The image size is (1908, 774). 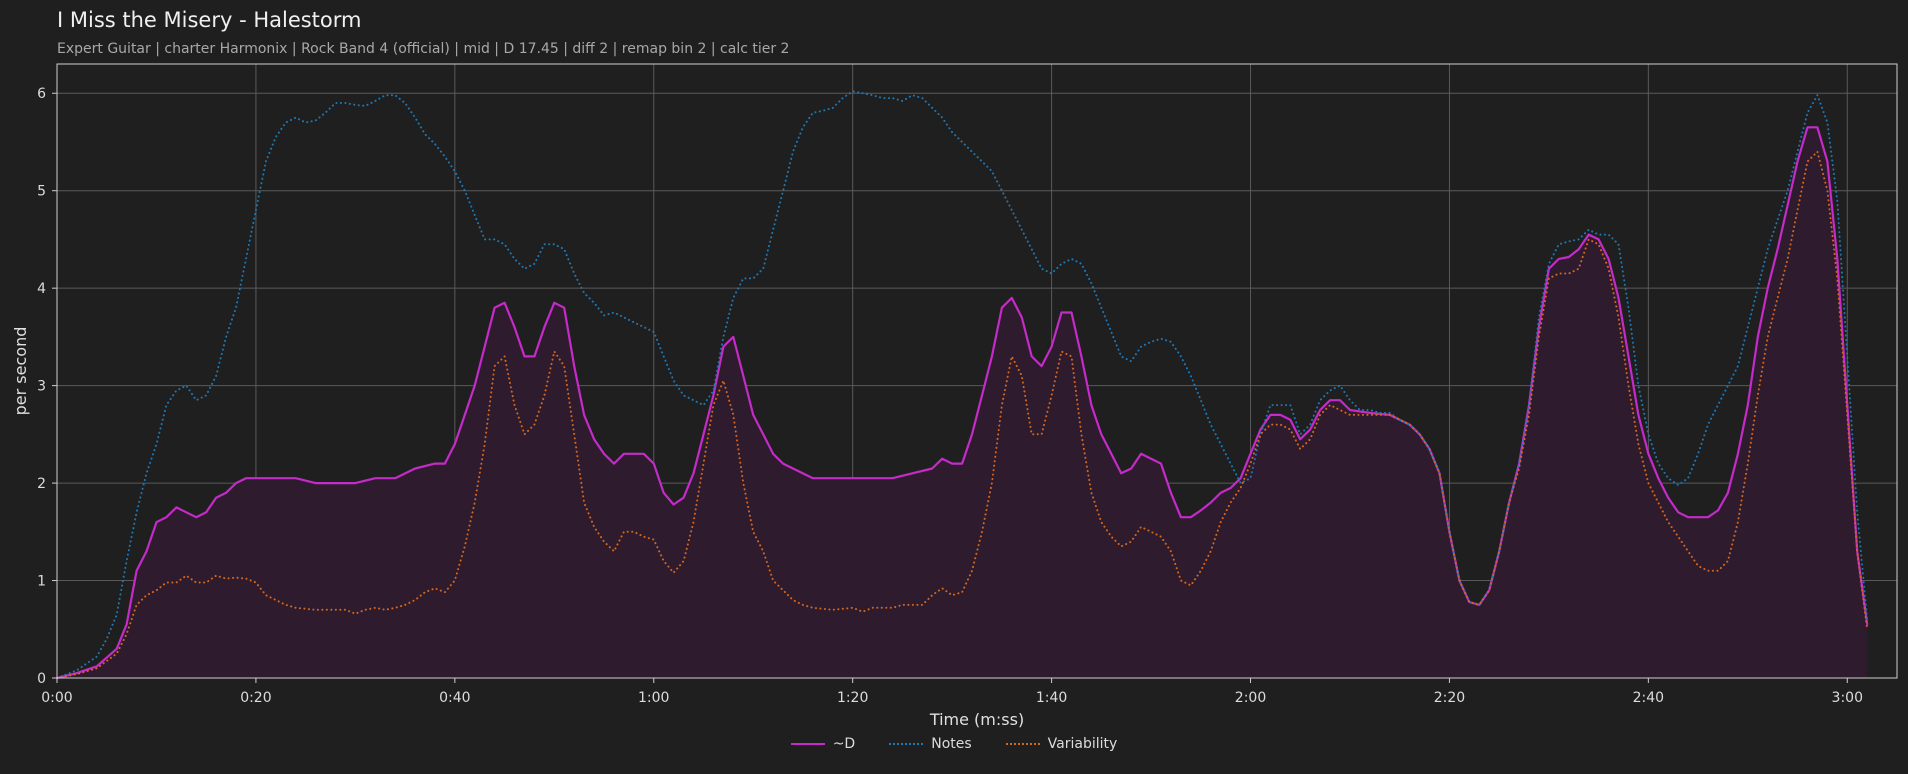 What do you see at coordinates (41, 94) in the screenshot?
I see `y-tick-label: 6` at bounding box center [41, 94].